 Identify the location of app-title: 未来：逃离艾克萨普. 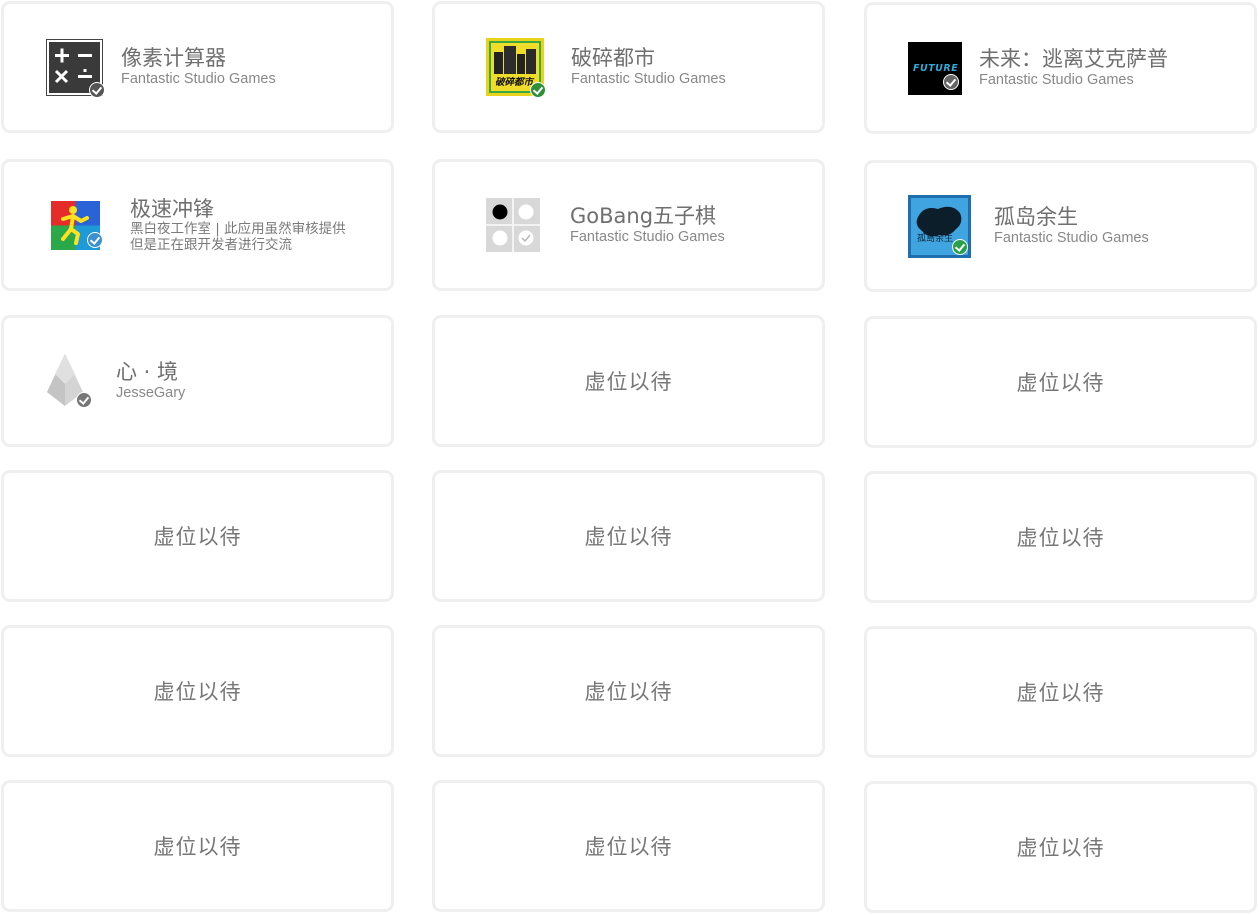
(1073, 59).